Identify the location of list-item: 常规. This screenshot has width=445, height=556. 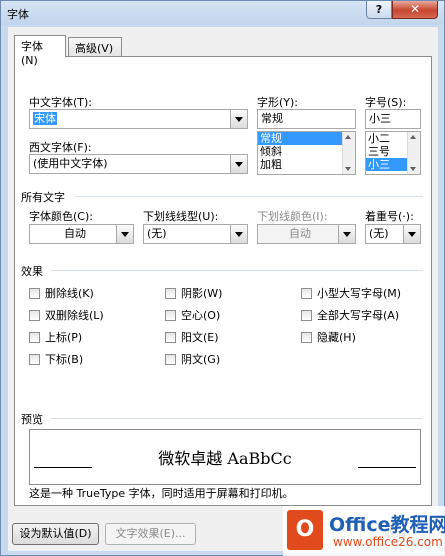
(306, 138).